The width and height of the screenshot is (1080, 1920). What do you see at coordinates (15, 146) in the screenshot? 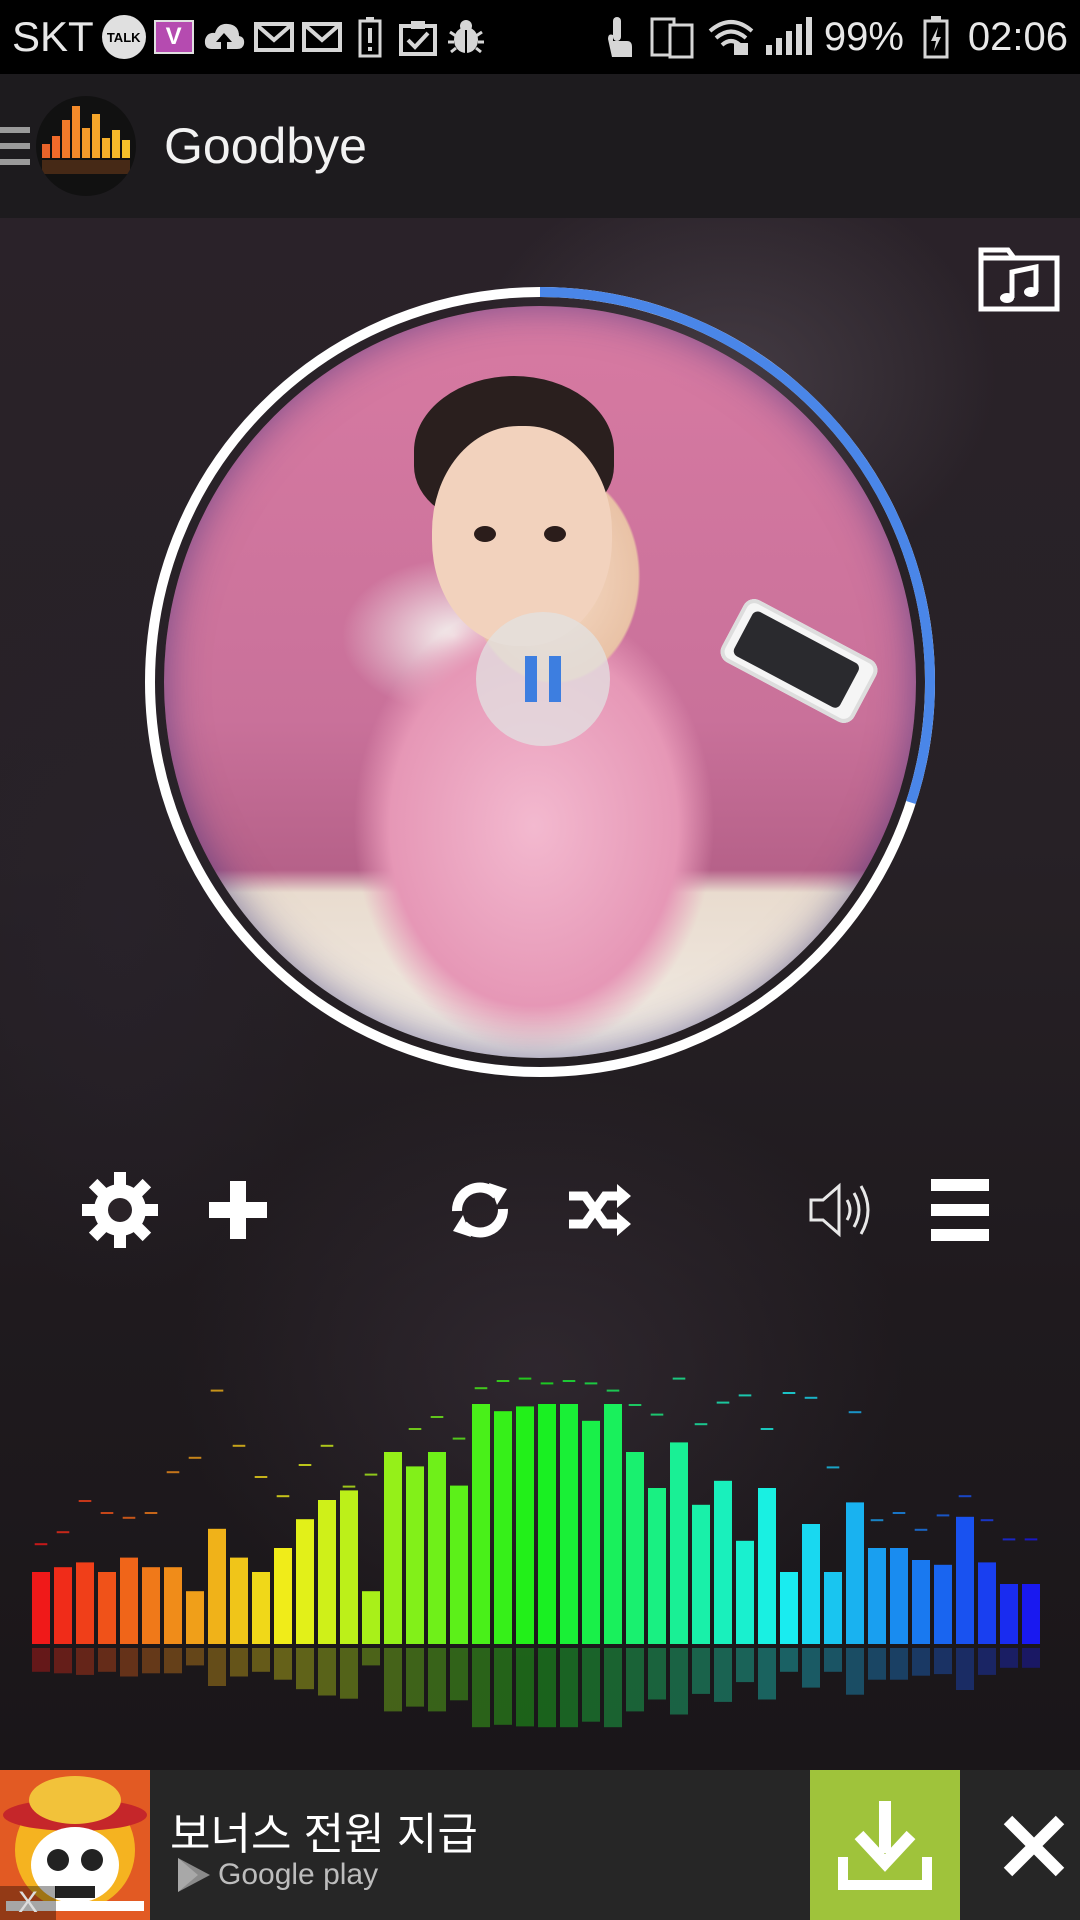
I see `navigation-drawer-icon` at bounding box center [15, 146].